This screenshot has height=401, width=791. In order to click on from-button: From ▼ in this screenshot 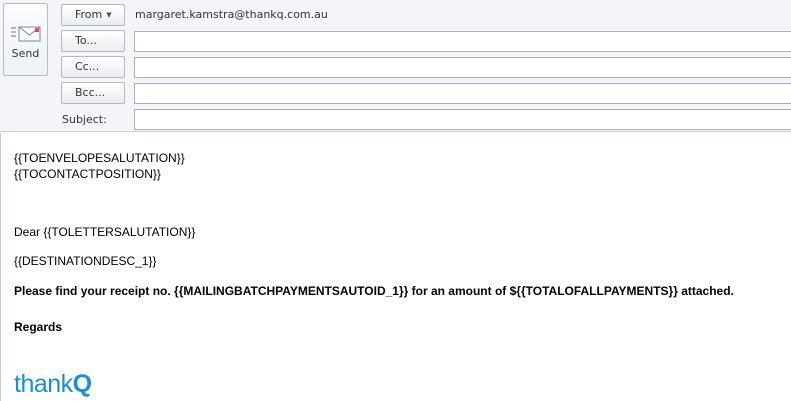, I will do `click(93, 15)`.